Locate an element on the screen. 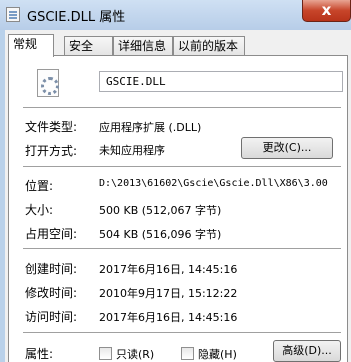 The image size is (351, 362). tab-label: 以前的版本 is located at coordinates (208, 46).